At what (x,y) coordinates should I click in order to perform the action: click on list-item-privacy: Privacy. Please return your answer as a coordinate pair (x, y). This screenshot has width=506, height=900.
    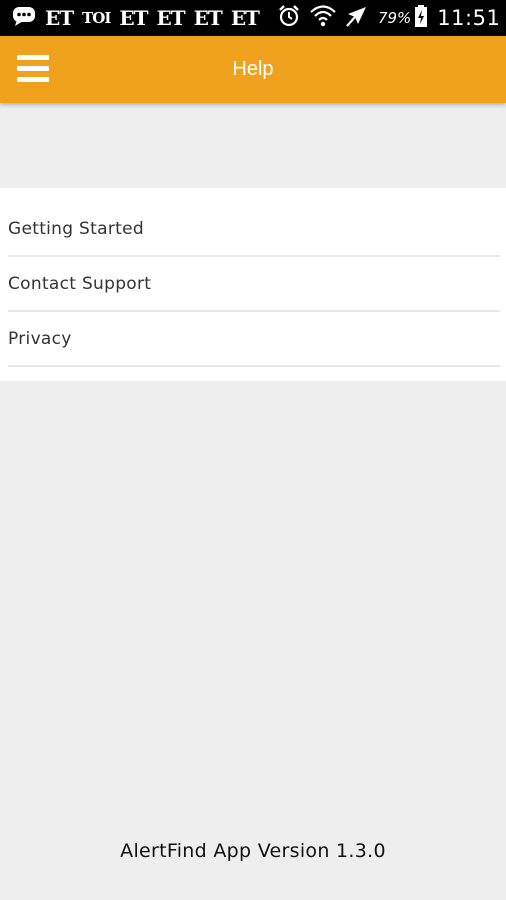
    Looking at the image, I should click on (254, 339).